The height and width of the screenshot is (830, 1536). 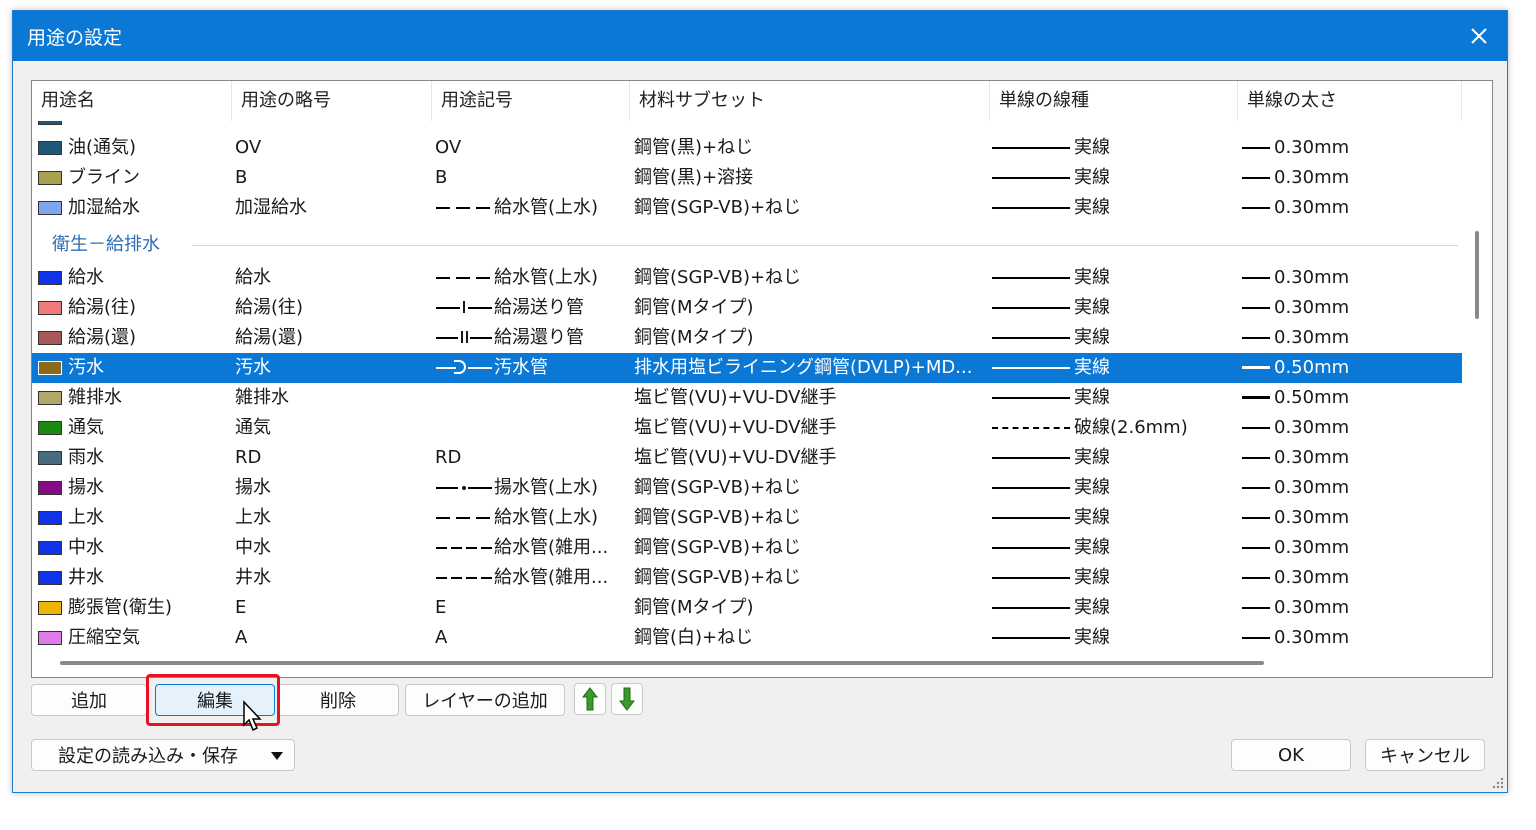 What do you see at coordinates (747, 208) in the screenshot?
I see `table-row: 加湿給水 加湿給水 給水管(上水) 鋼管(SGP-VB)+ねじ 実線 0.30mm` at bounding box center [747, 208].